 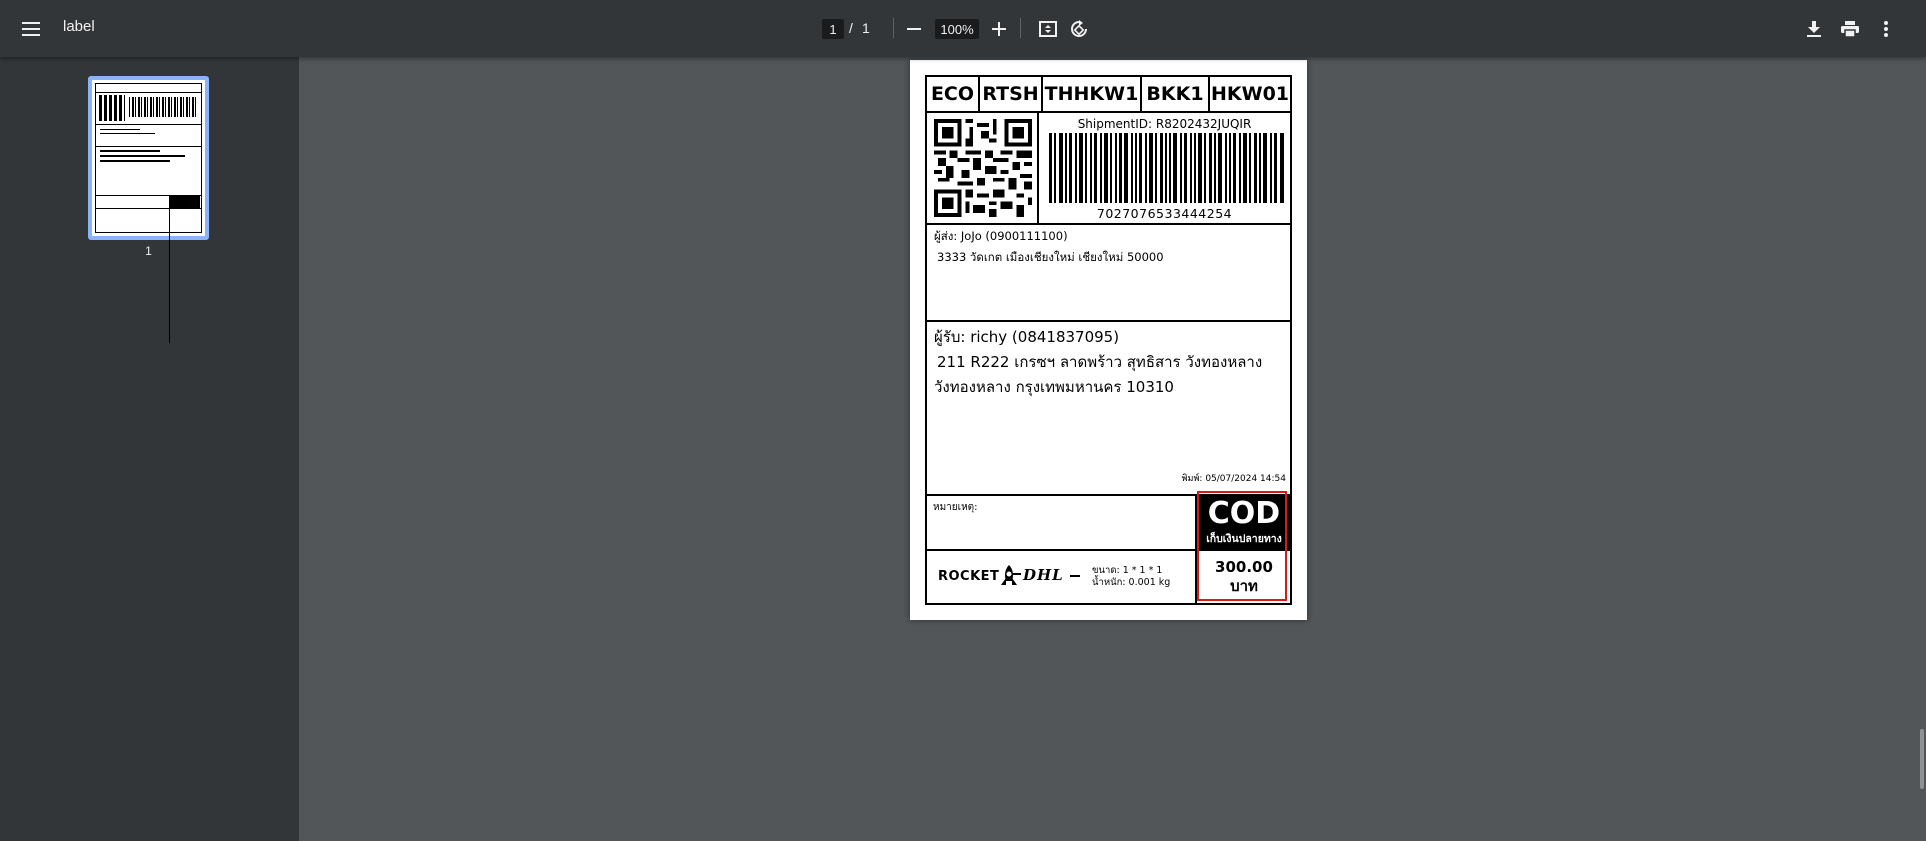 What do you see at coordinates (149, 449) in the screenshot?
I see `thumbnail-sidebar: 1` at bounding box center [149, 449].